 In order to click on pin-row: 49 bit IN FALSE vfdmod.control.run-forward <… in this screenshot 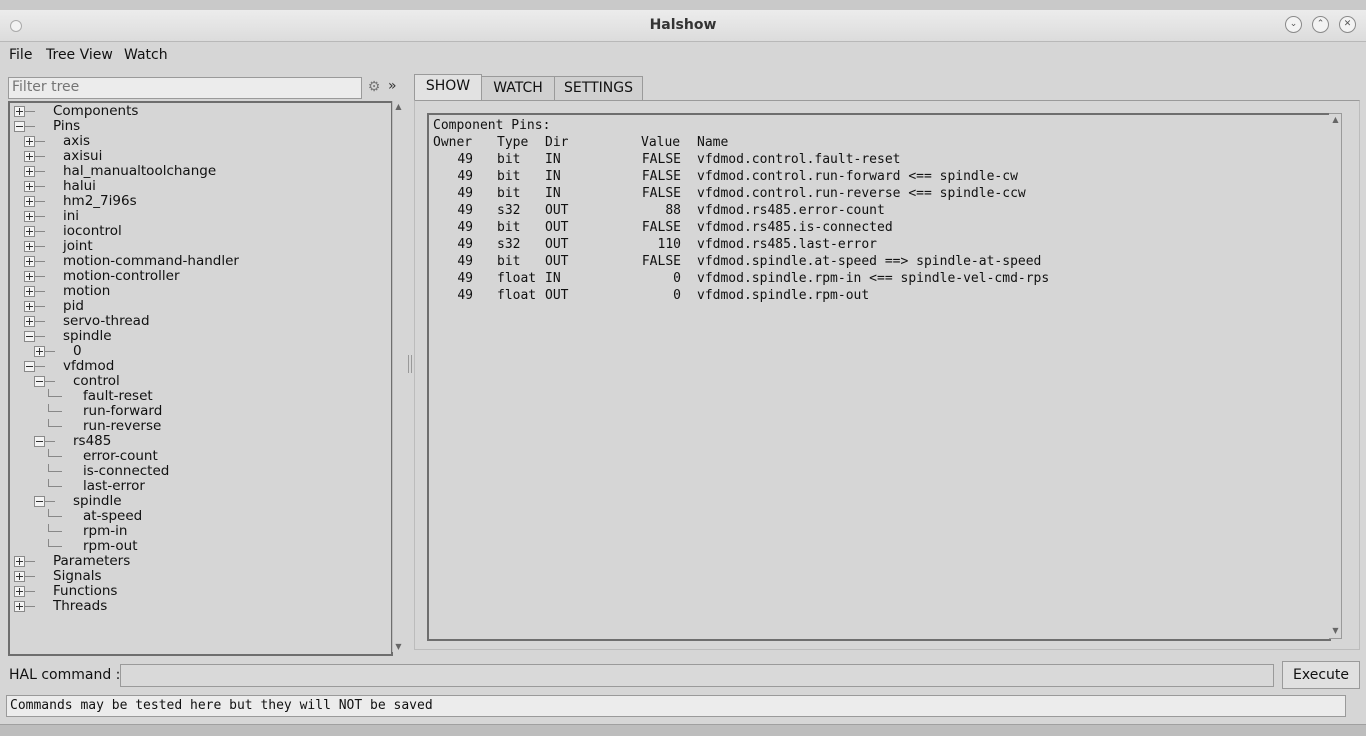, I will do `click(878, 176)`.